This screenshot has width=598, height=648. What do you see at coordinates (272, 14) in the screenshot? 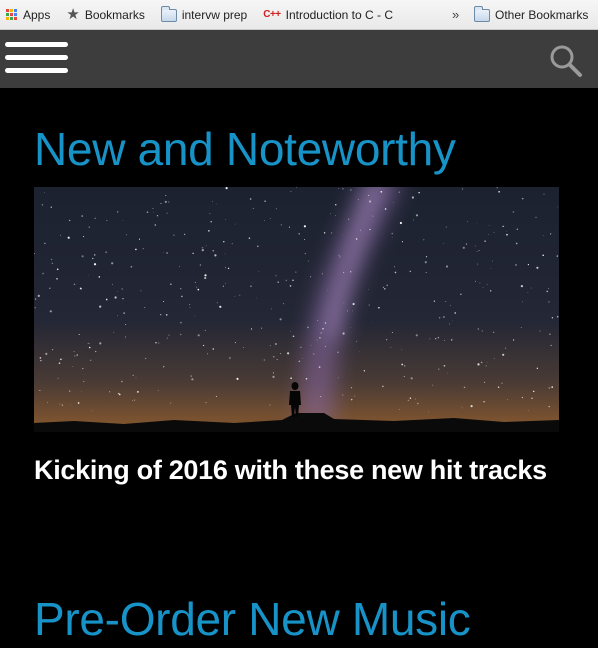
I see `cpp-icon: C++` at bounding box center [272, 14].